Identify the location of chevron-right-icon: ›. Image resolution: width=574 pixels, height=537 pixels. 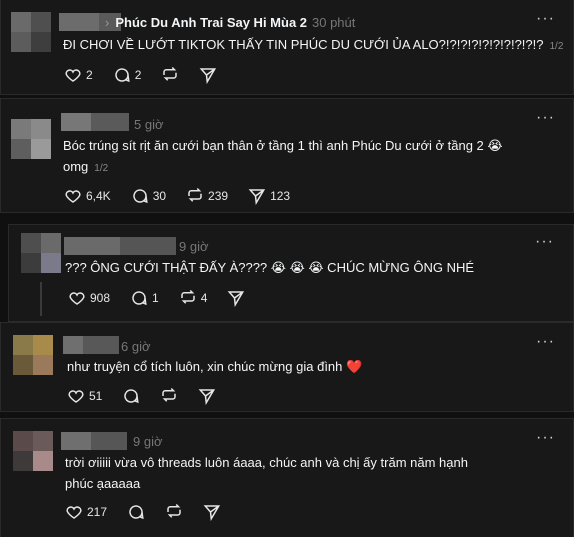
(107, 22).